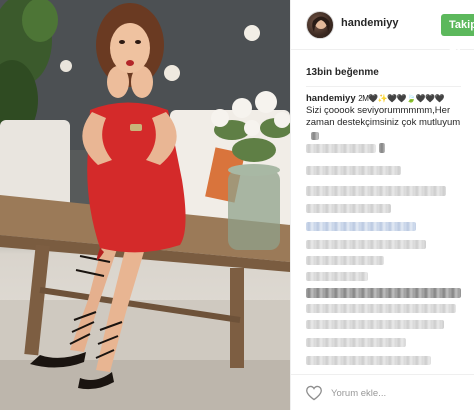 The height and width of the screenshot is (410, 474). I want to click on profile-avatar, so click(320, 25).